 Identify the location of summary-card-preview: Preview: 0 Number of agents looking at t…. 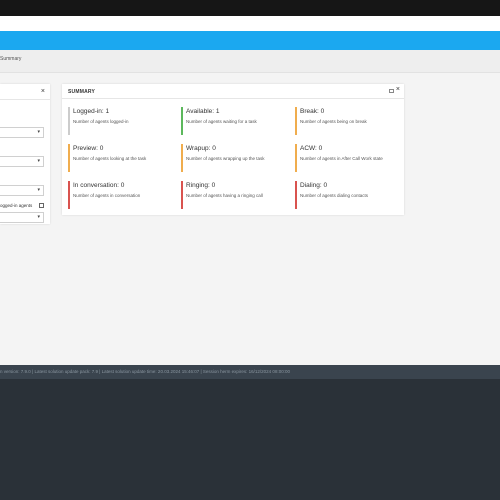
(120, 158).